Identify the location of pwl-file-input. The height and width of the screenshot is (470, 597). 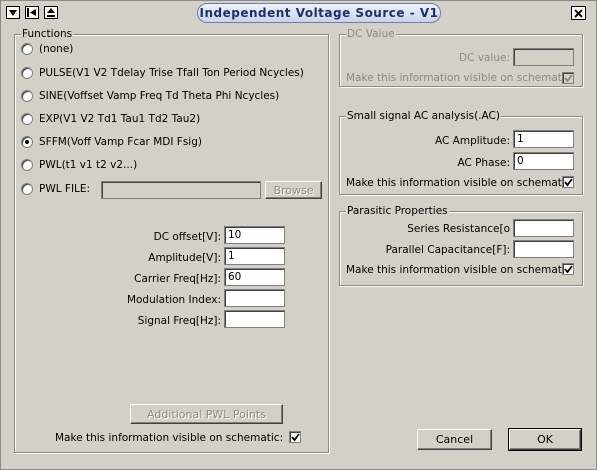
(181, 190).